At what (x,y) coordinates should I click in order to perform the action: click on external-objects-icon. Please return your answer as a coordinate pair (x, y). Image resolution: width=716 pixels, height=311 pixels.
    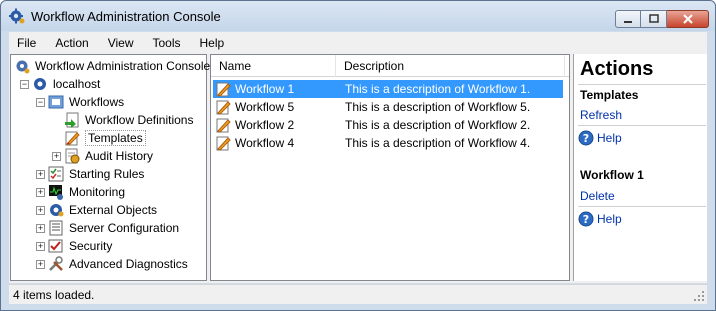
    Looking at the image, I should click on (57, 210).